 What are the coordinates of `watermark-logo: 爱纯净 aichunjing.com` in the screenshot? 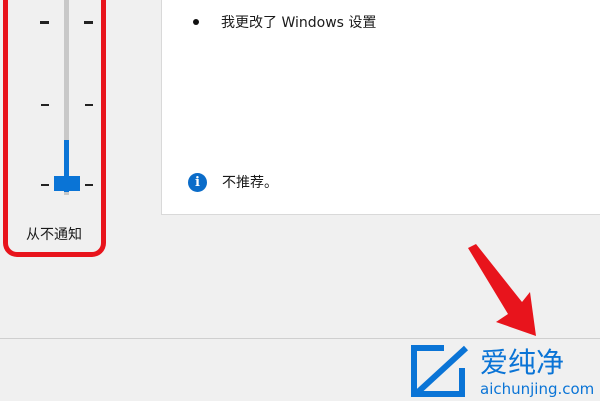 It's located at (502, 371).